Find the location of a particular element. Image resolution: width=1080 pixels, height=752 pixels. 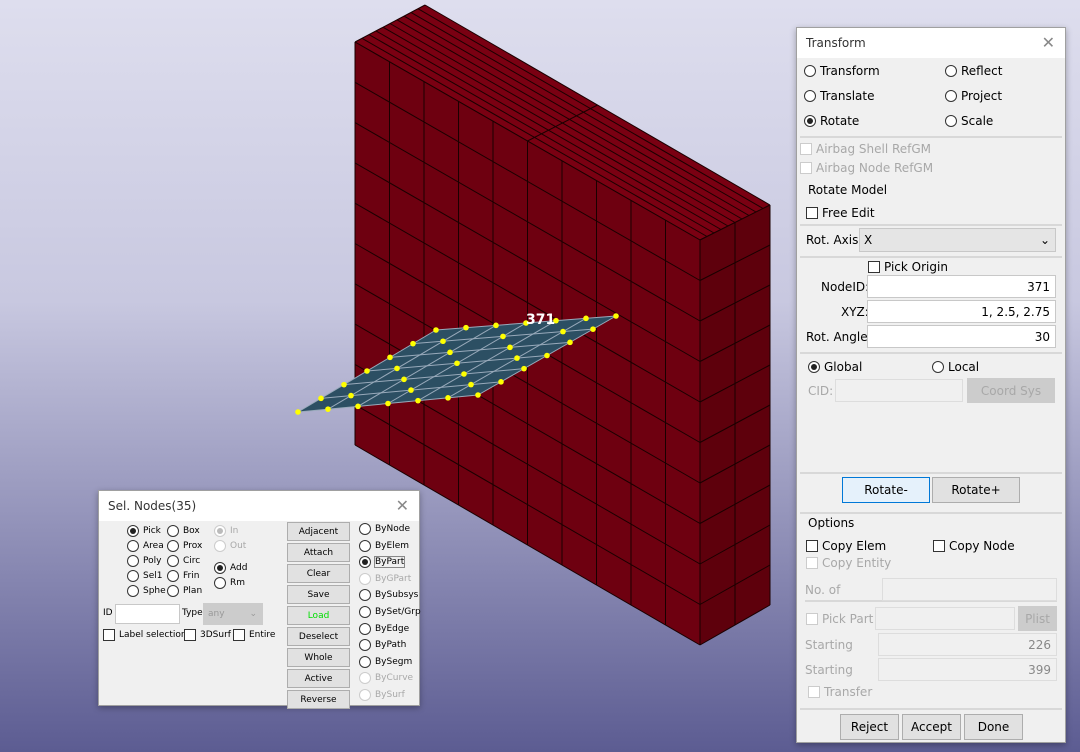

rot-axis-select: X ⌄ is located at coordinates (957, 240).